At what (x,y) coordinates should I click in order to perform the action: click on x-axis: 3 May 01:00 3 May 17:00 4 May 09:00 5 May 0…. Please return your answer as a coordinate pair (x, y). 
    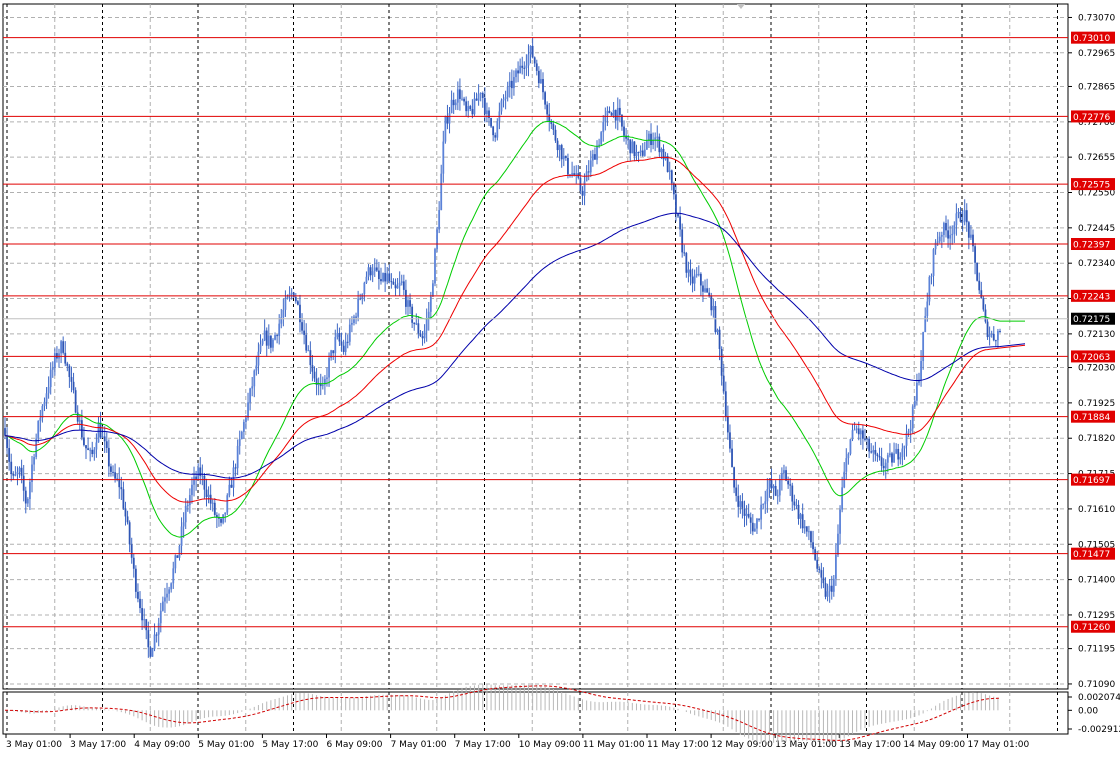
    Looking at the image, I should click on (517, 742).